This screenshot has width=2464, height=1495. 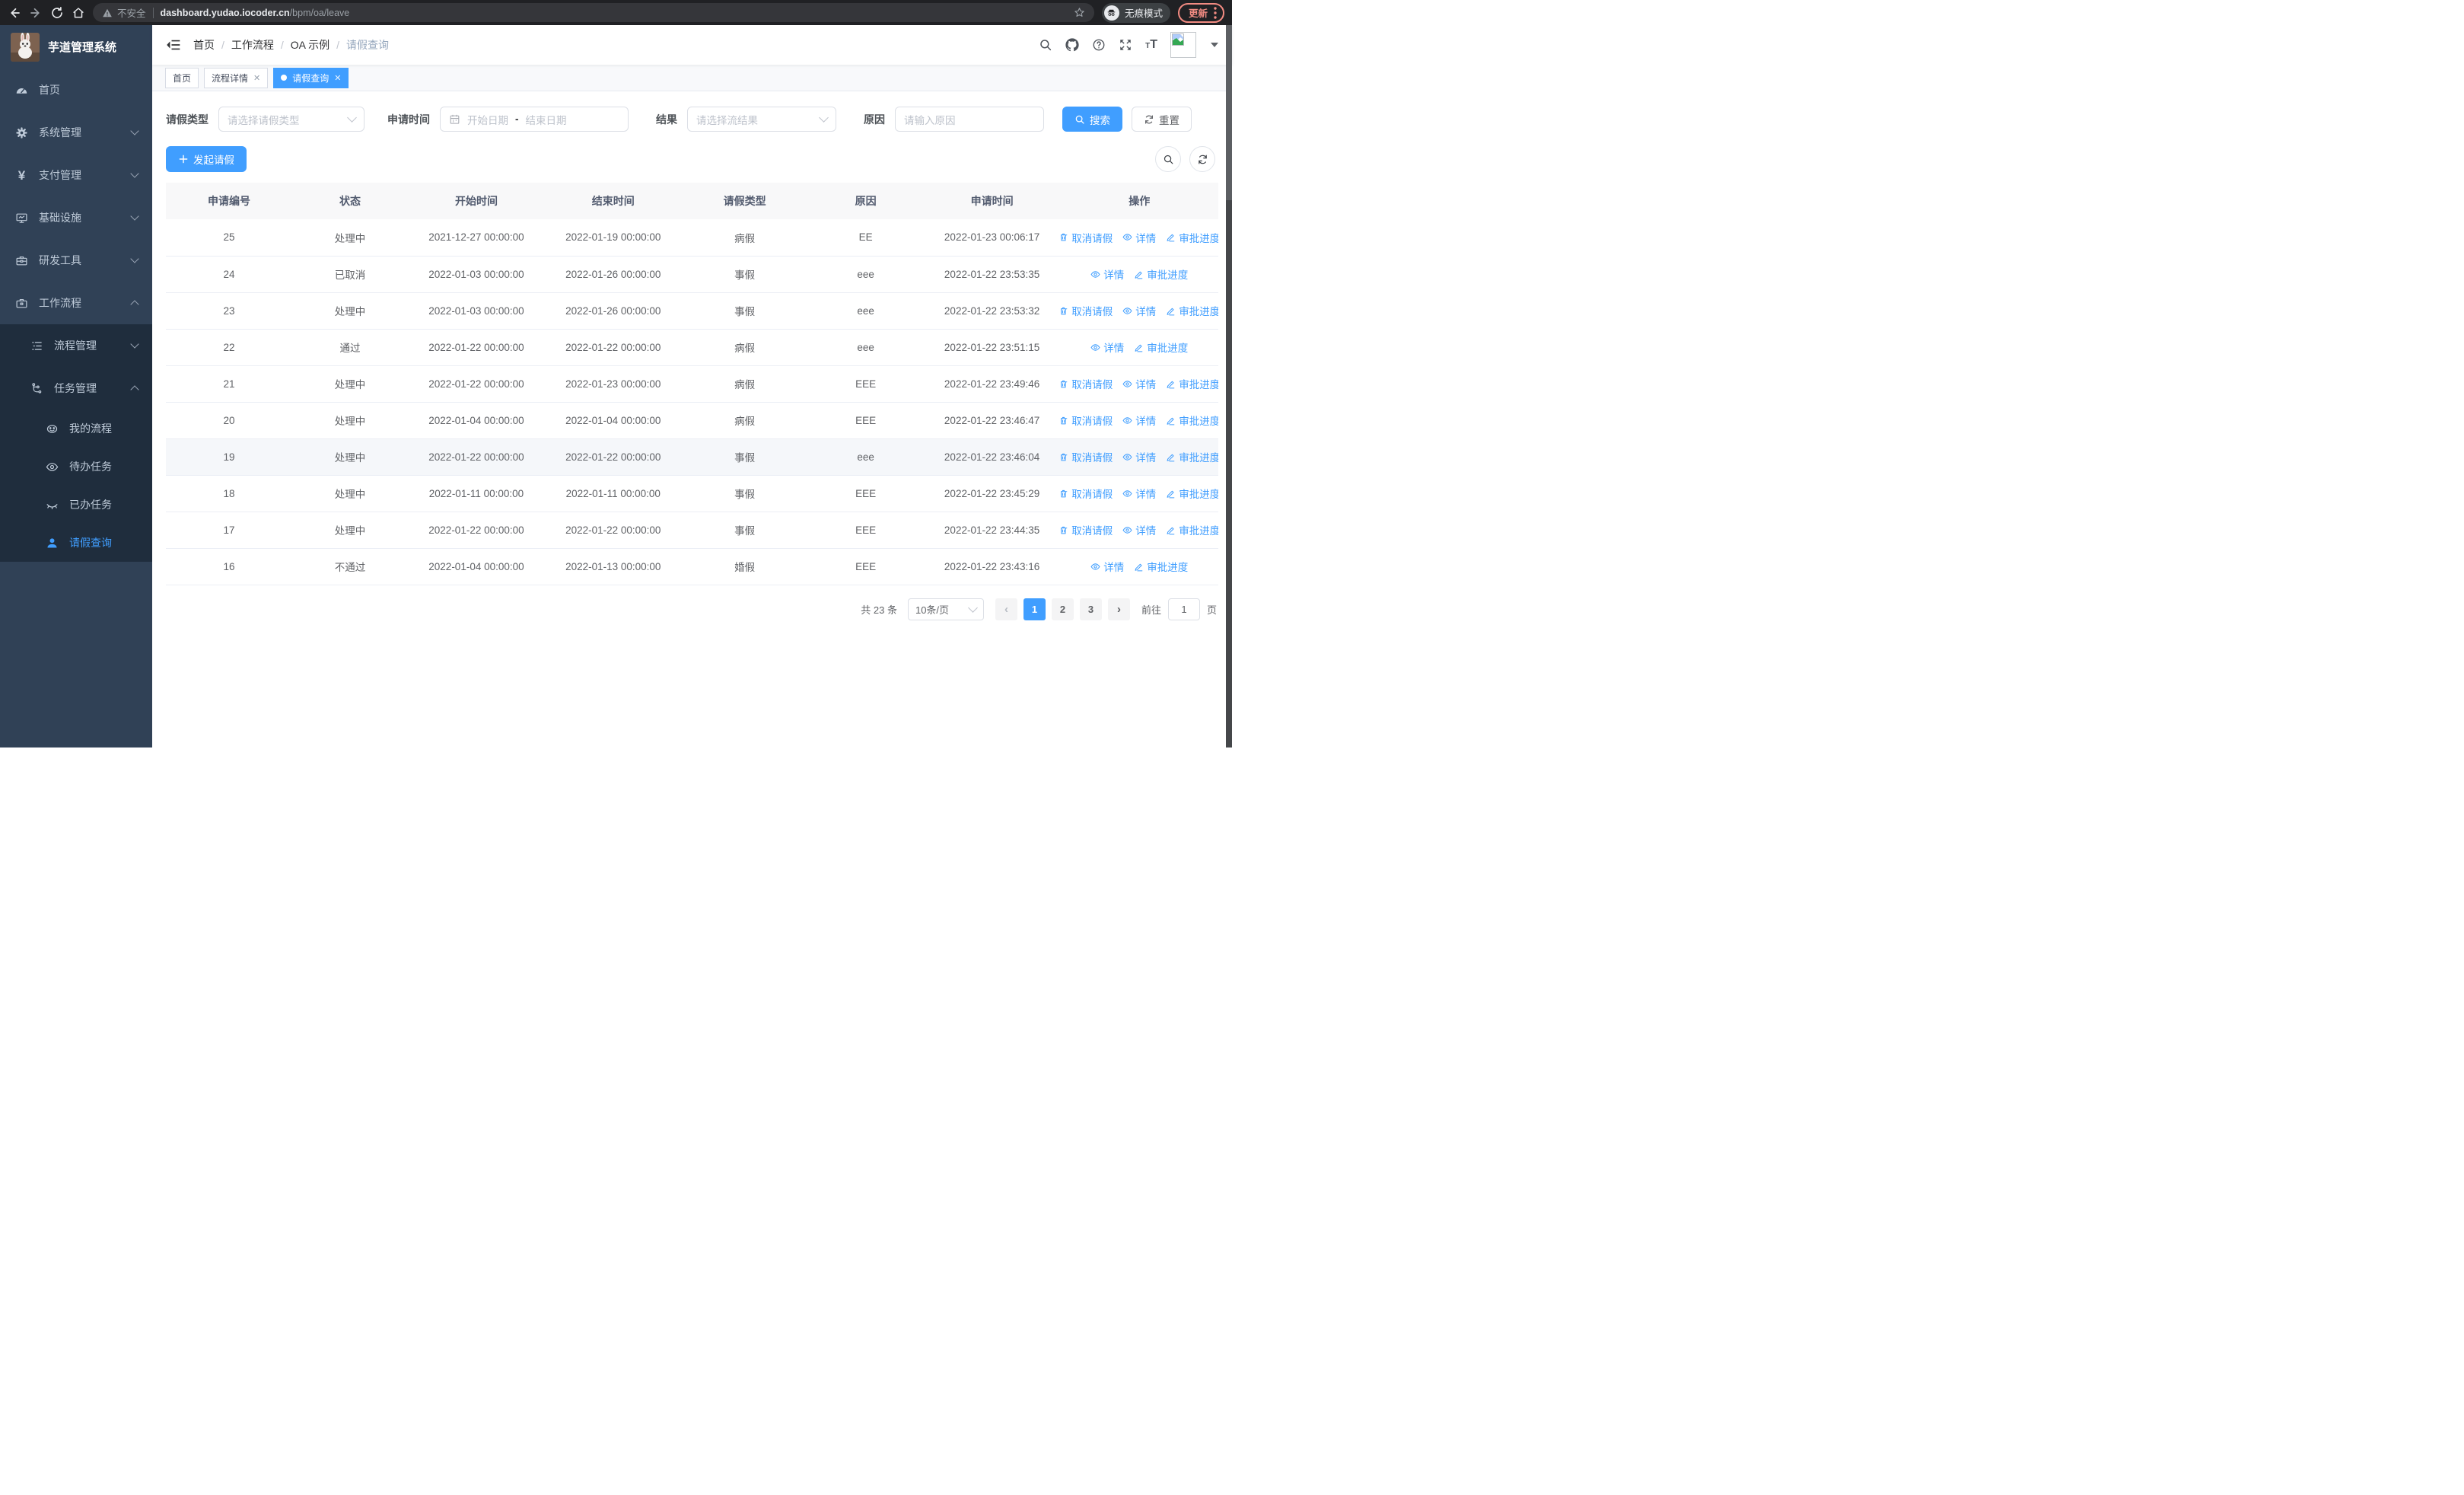 I want to click on start-date-placeholder: 开始日期, so click(x=487, y=120).